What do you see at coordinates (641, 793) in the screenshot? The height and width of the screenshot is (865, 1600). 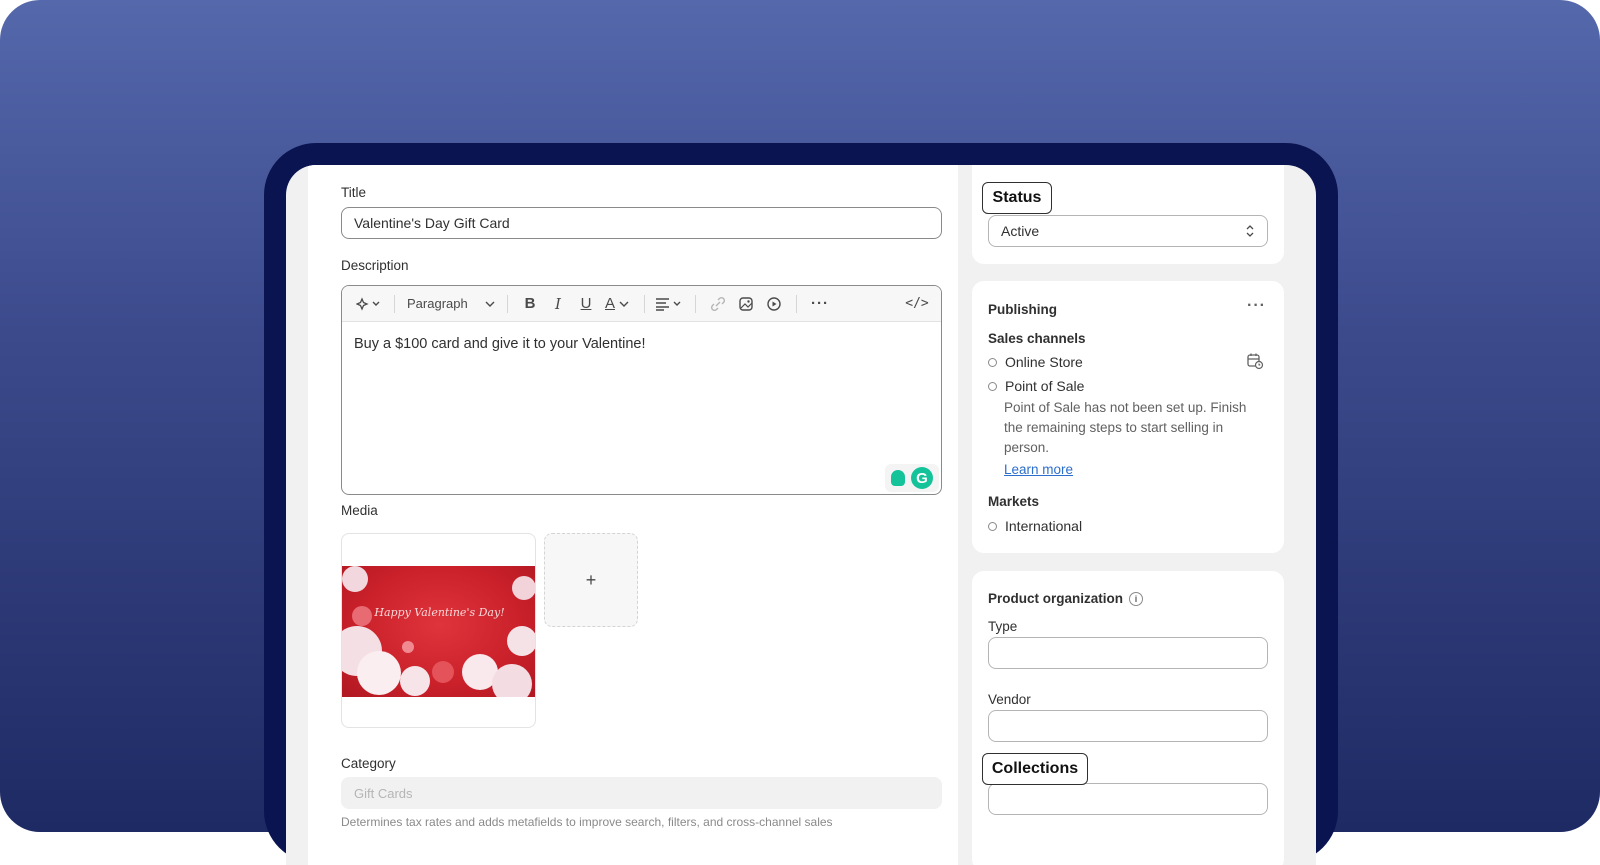 I see `category-input: Gift Cards` at bounding box center [641, 793].